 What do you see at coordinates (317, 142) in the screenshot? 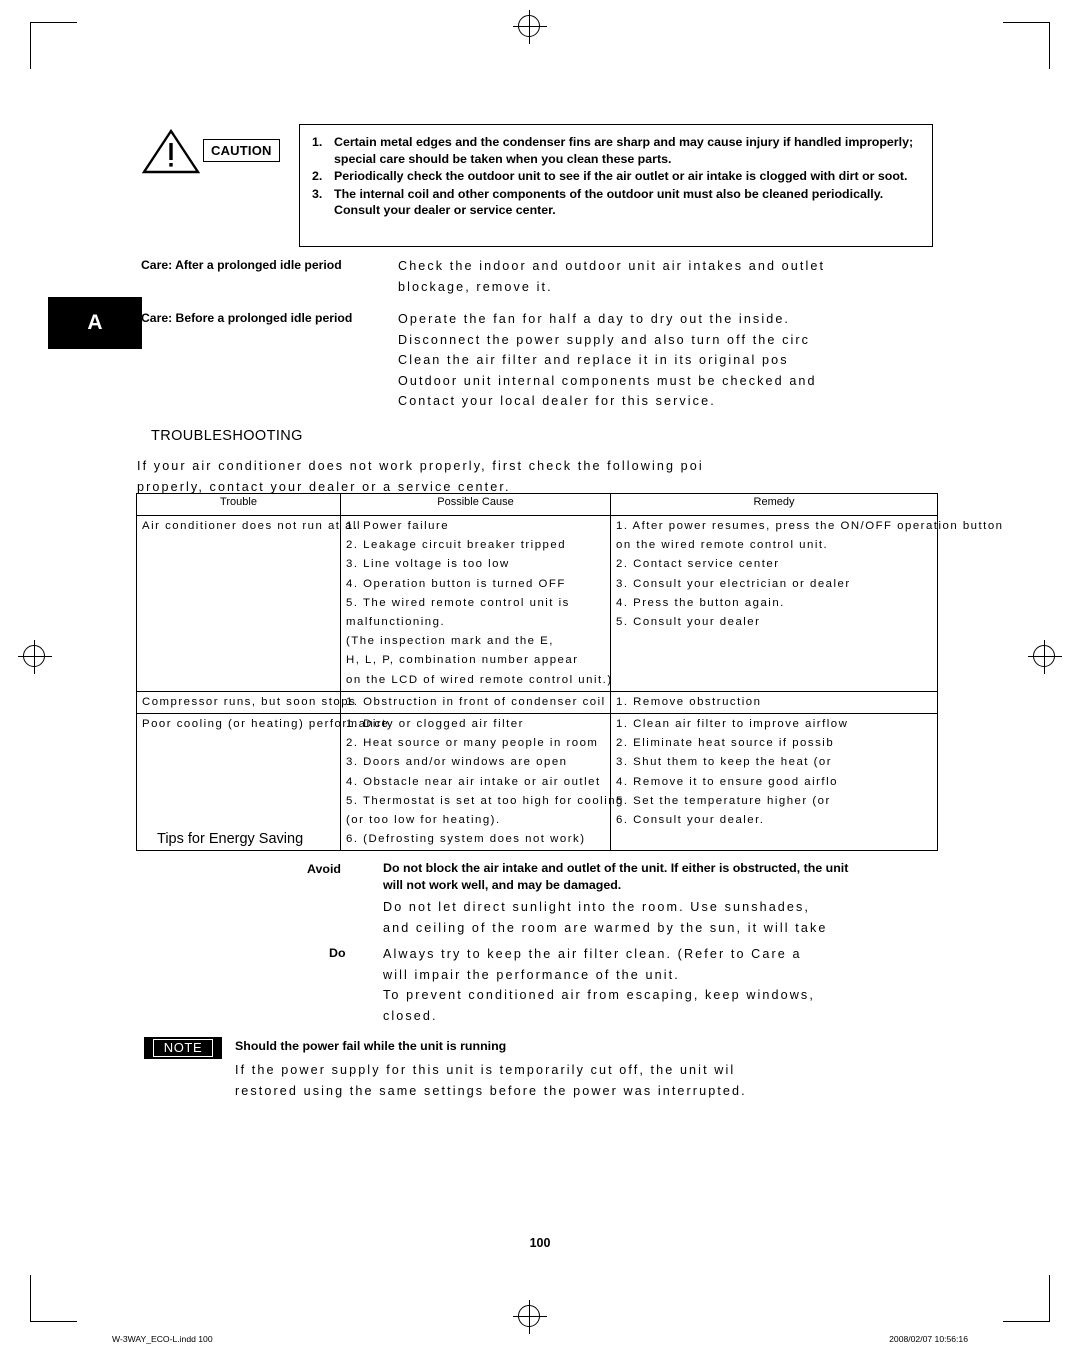
I see `caution-item-number: 1.` at bounding box center [317, 142].